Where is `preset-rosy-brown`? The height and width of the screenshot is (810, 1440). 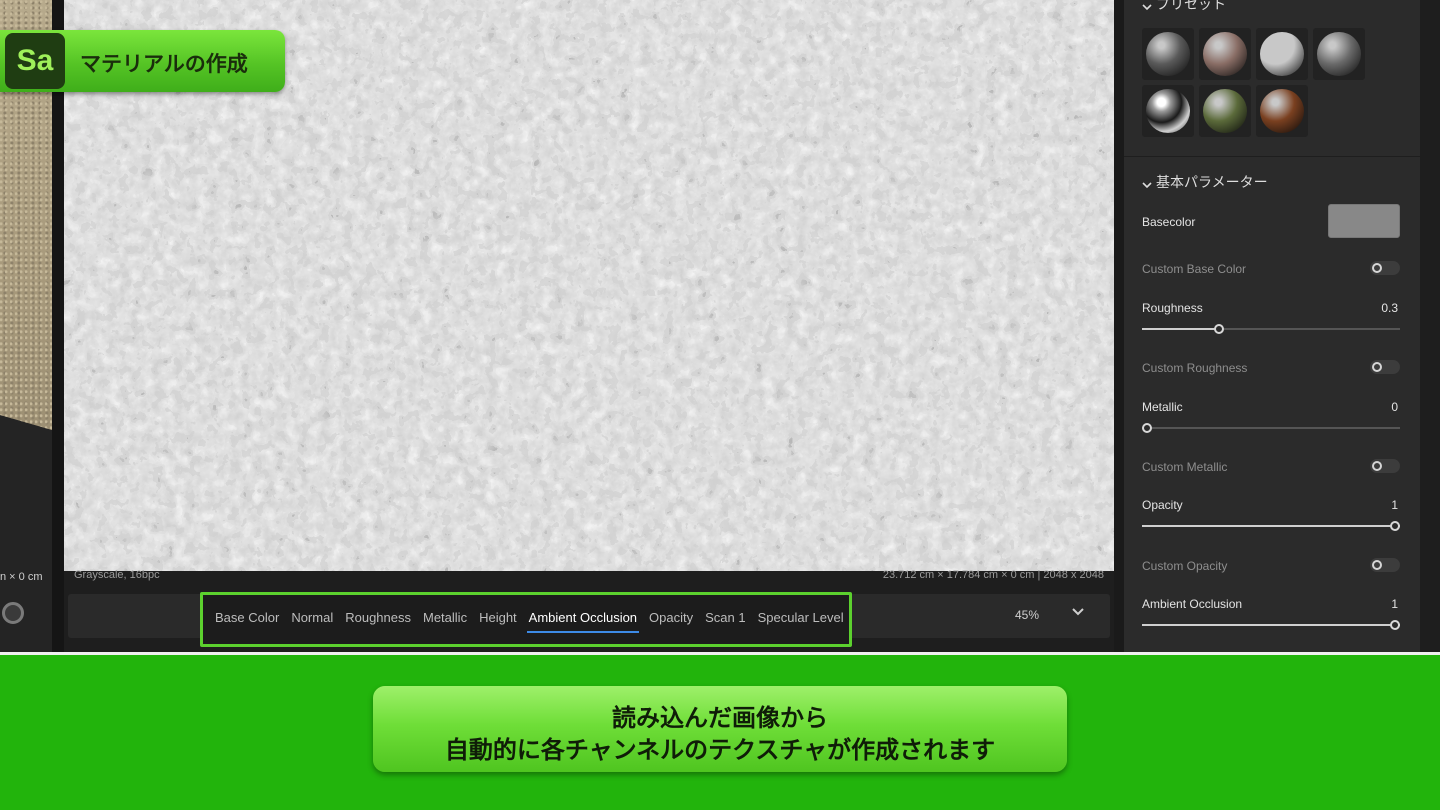
preset-rosy-brown is located at coordinates (1225, 54).